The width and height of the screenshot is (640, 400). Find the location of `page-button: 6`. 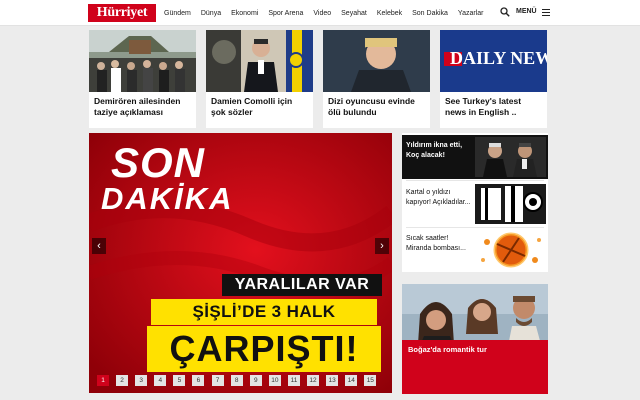

page-button: 6 is located at coordinates (198, 380).